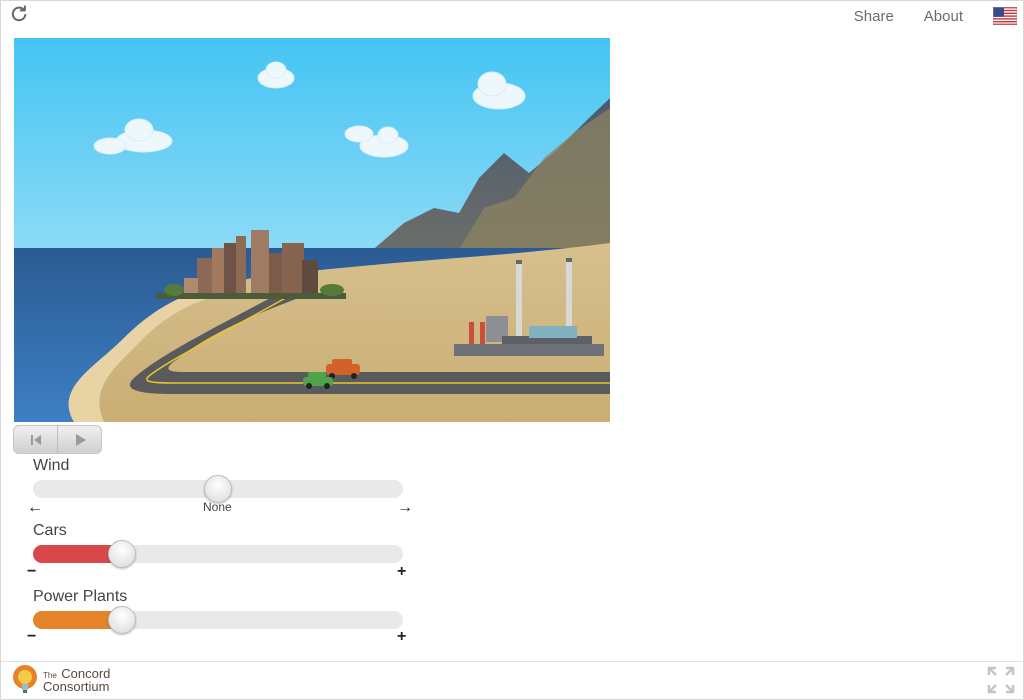 Image resolution: width=1024 pixels, height=700 pixels. I want to click on wind-slider-track, so click(218, 489).